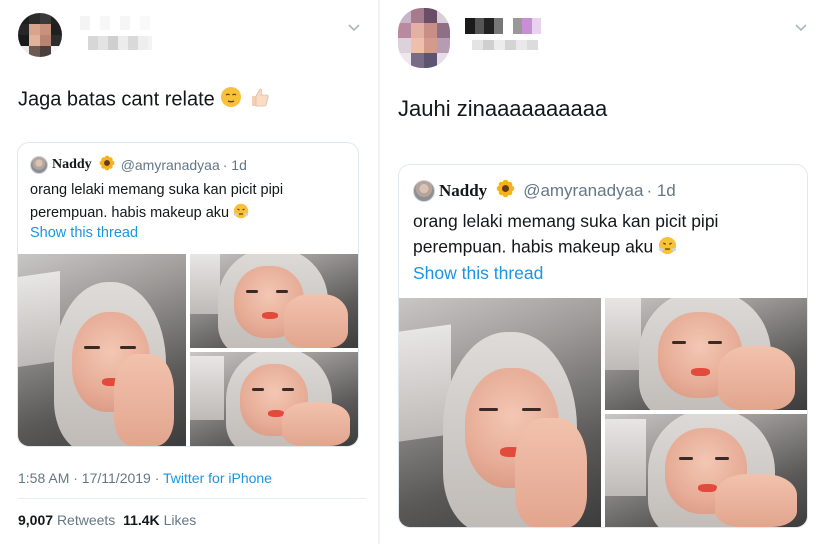 Image resolution: width=830 pixels, height=544 pixels. What do you see at coordinates (144, 100) in the screenshot?
I see `tweet-text: Jaga batas cant relate` at bounding box center [144, 100].